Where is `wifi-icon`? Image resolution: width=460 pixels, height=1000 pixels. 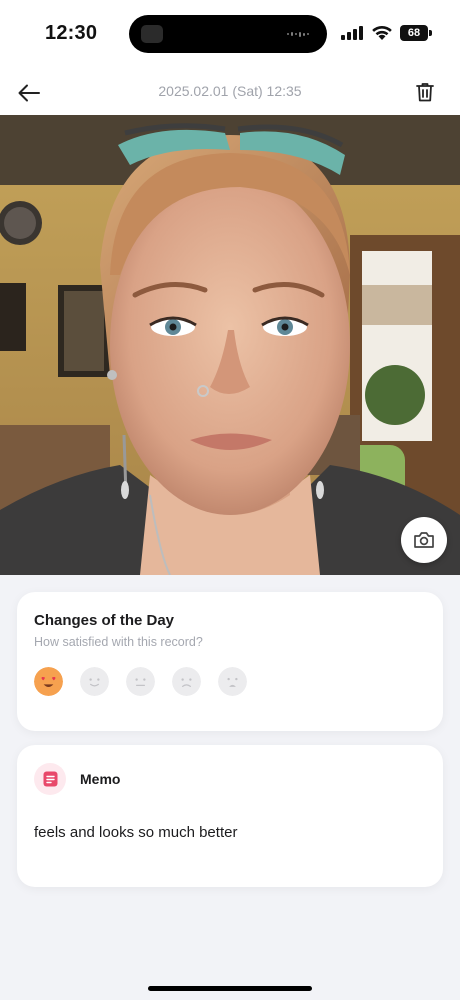
wifi-icon is located at coordinates (382, 32).